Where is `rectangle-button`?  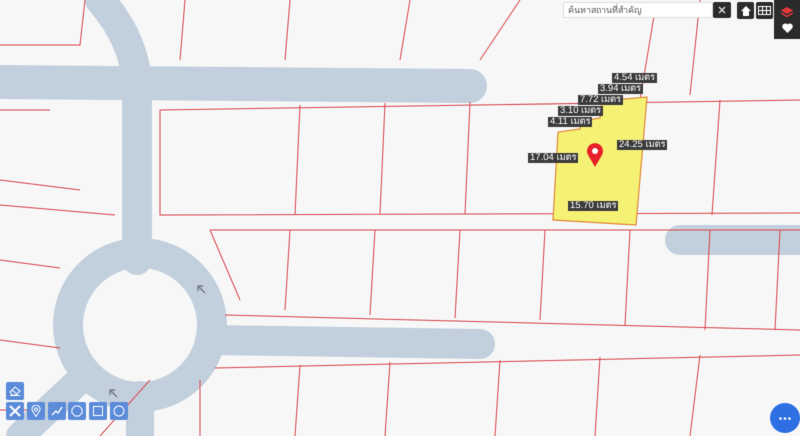
rectangle-button is located at coordinates (98, 411).